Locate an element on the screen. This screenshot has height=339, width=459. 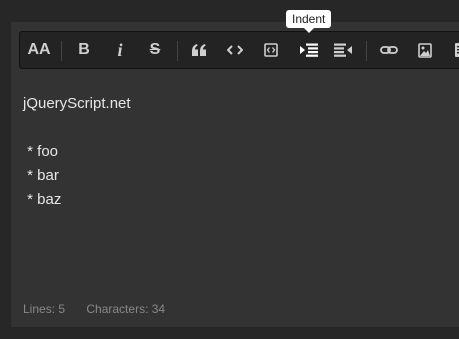
italic-icon: i is located at coordinates (120, 49).